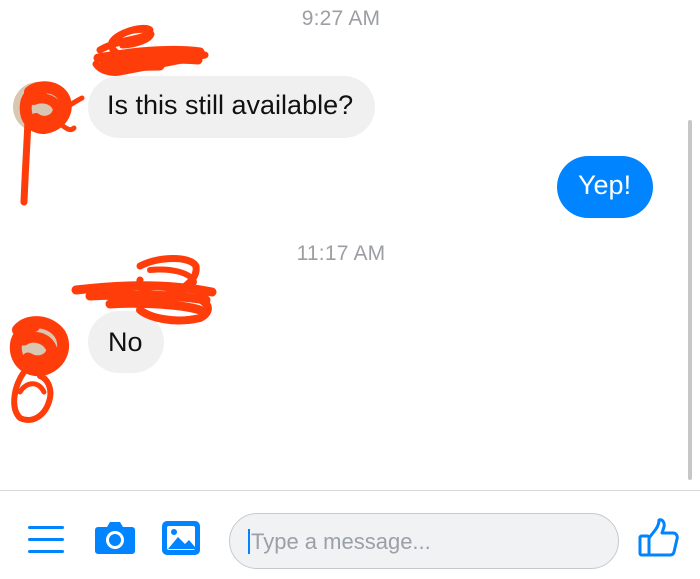  What do you see at coordinates (126, 342) in the screenshot?
I see `incoming-message: No` at bounding box center [126, 342].